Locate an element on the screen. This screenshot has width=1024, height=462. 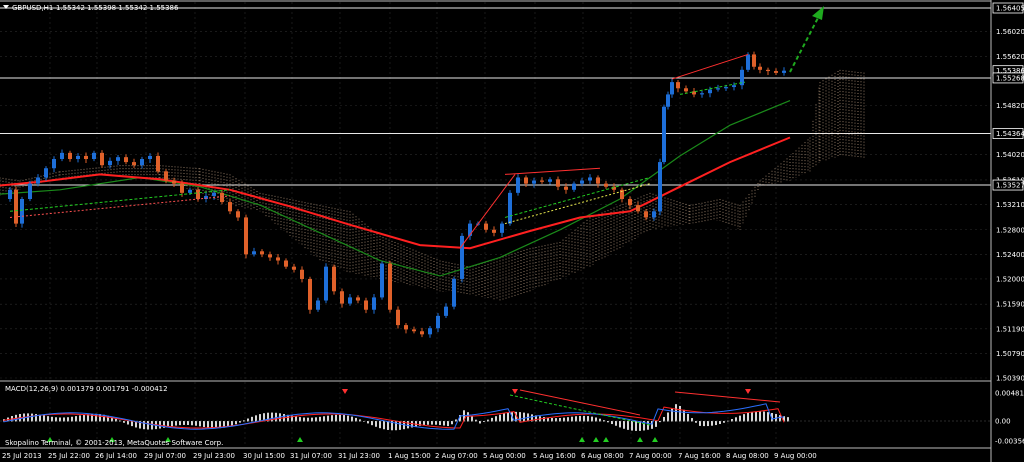
time-tick: 5 Aug 16:00 is located at coordinates (554, 456).